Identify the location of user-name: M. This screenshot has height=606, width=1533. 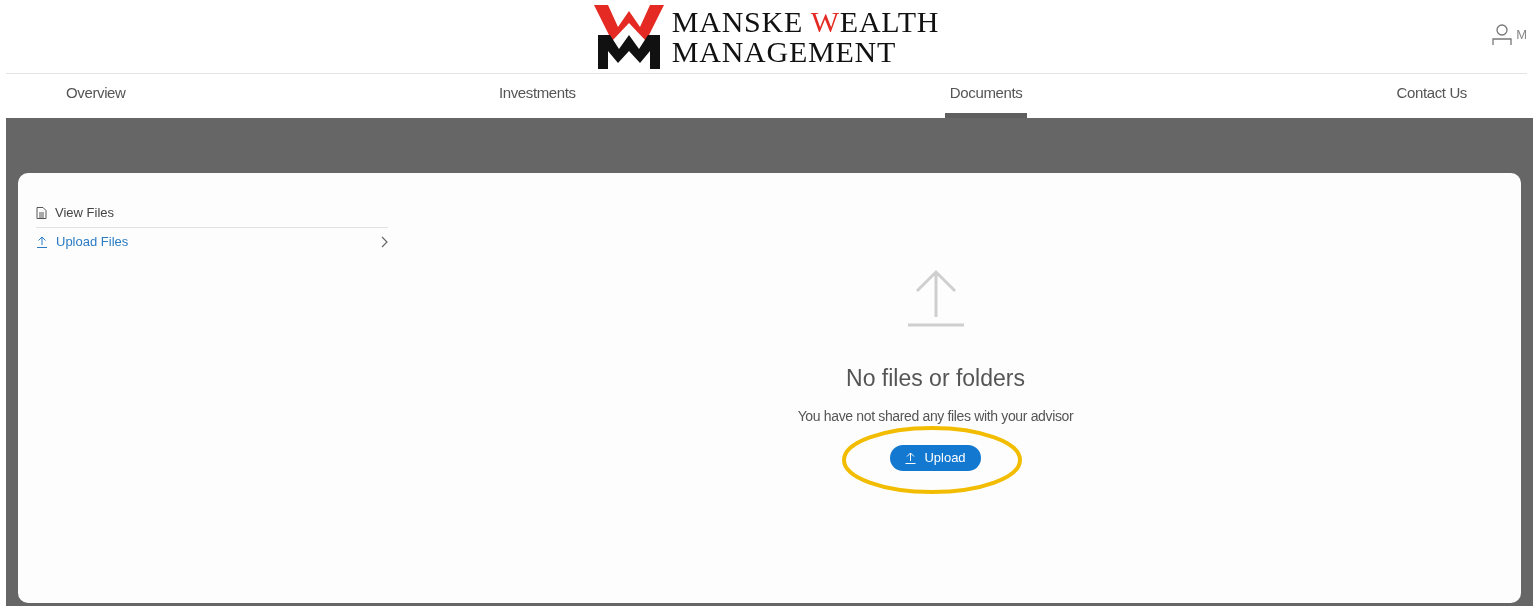
(1521, 35).